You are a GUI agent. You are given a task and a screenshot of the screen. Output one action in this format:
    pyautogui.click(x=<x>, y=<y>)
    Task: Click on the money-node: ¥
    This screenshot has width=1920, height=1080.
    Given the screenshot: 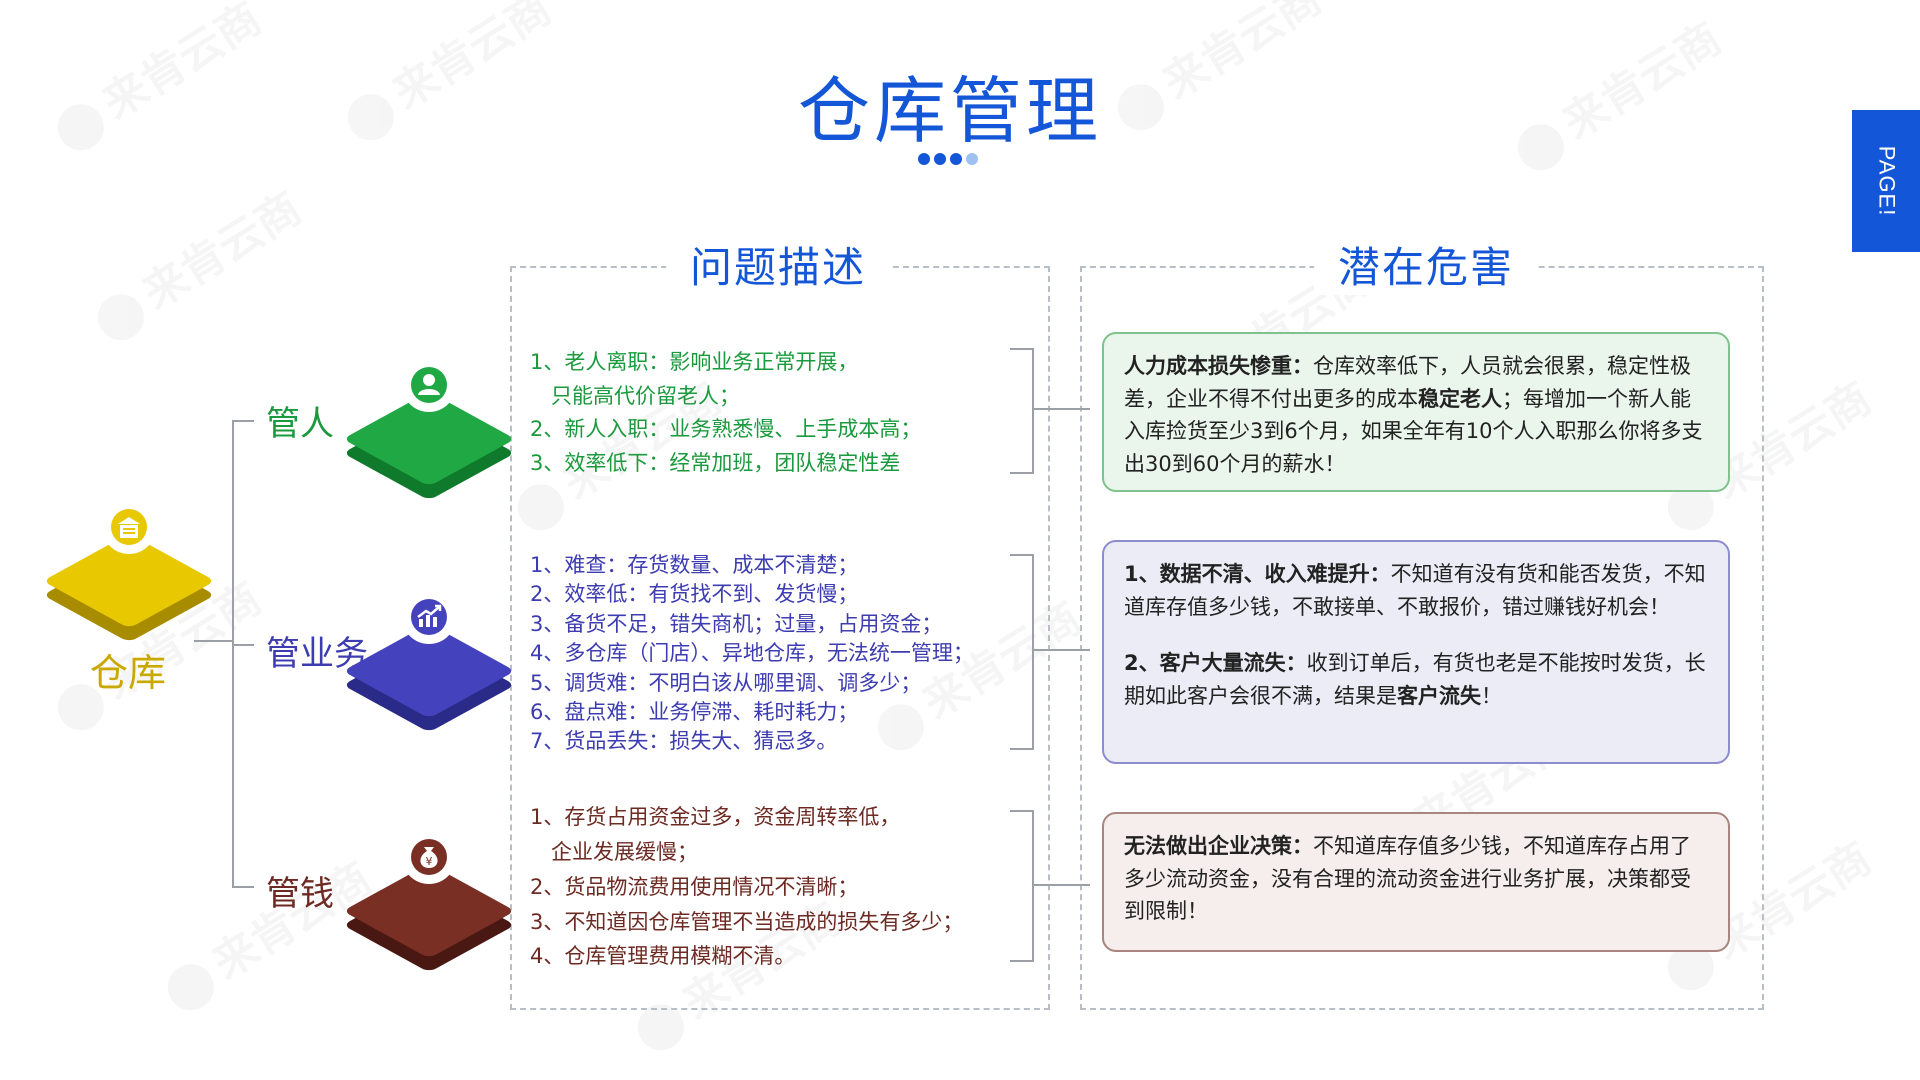 What is the action you would take?
    pyautogui.click(x=429, y=901)
    